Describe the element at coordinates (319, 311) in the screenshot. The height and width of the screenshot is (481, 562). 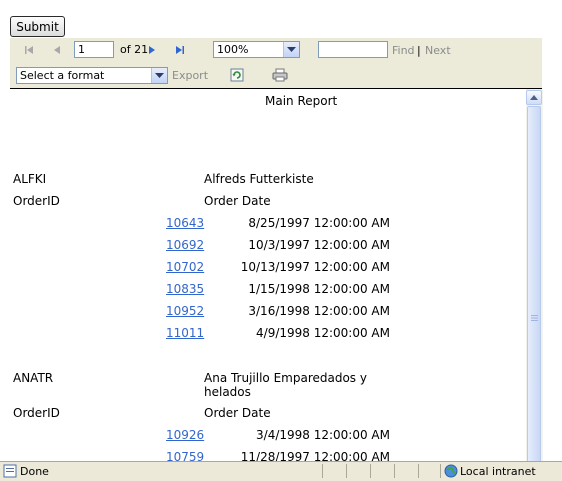
I see `order-date: 3/16/1998 12:00:00 AM` at that location.